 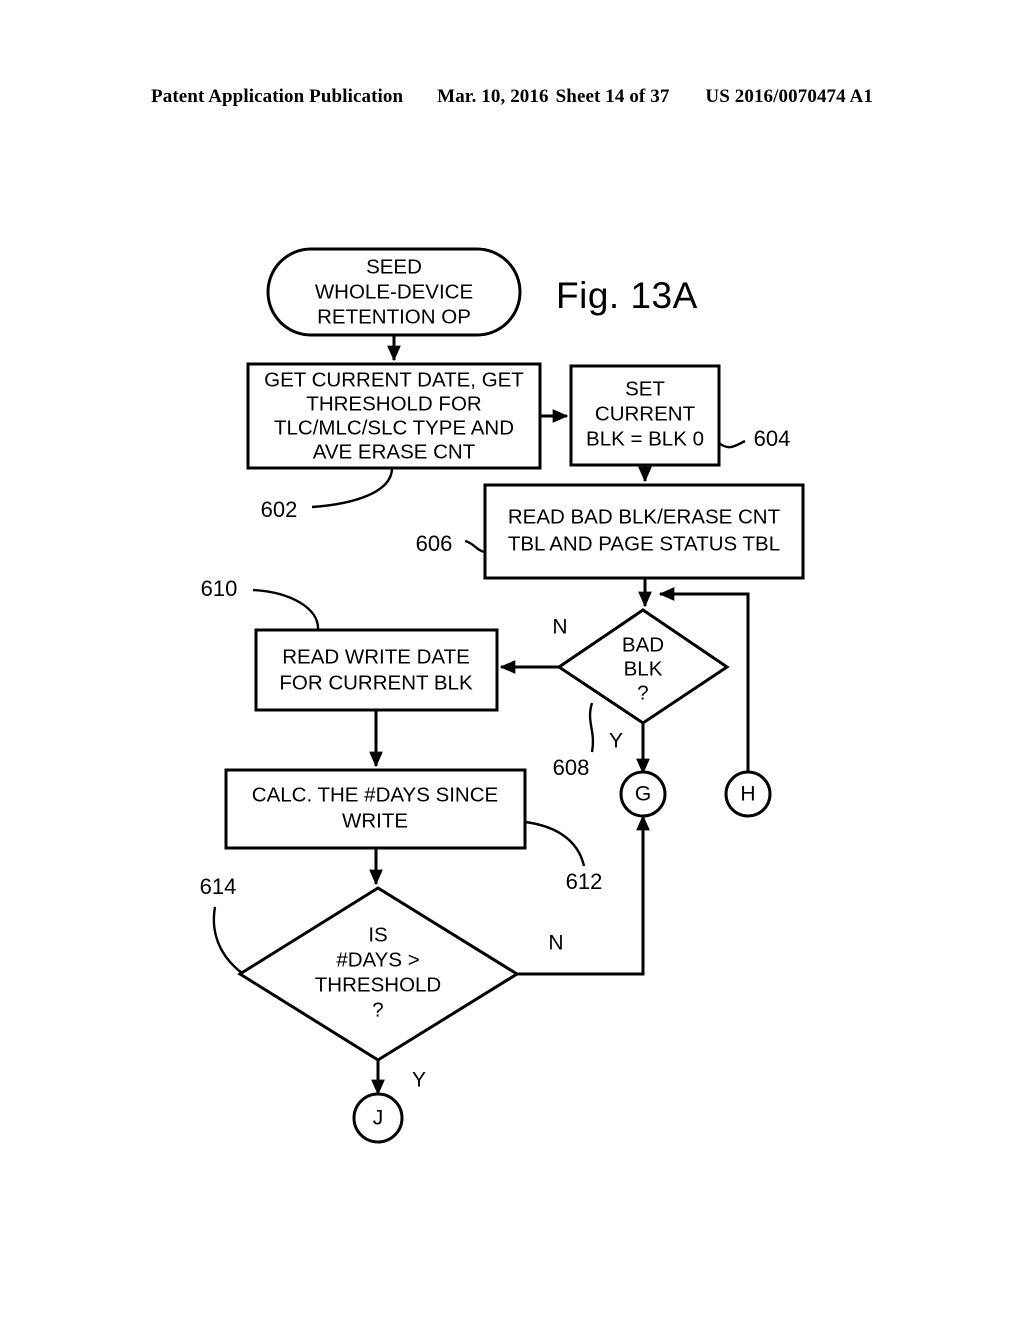 What do you see at coordinates (279, 509) in the screenshot?
I see `ref-num-602: 602` at bounding box center [279, 509].